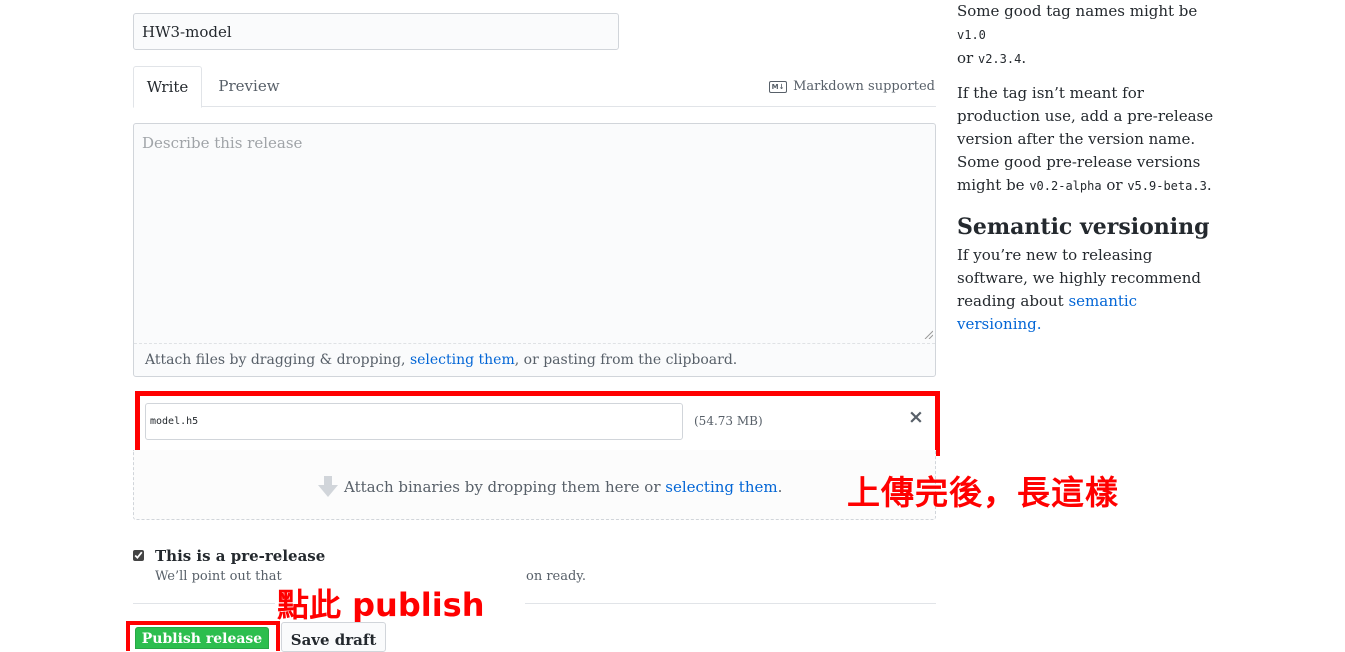  What do you see at coordinates (249, 86) in the screenshot?
I see `tab-preview: Preview` at bounding box center [249, 86].